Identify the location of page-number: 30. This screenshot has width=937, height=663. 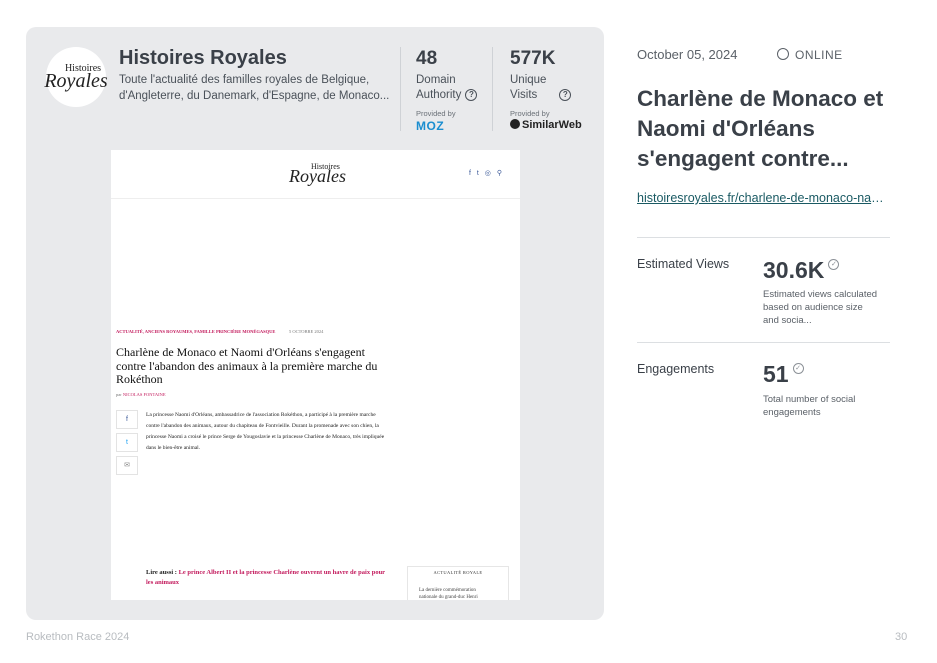
(901, 637).